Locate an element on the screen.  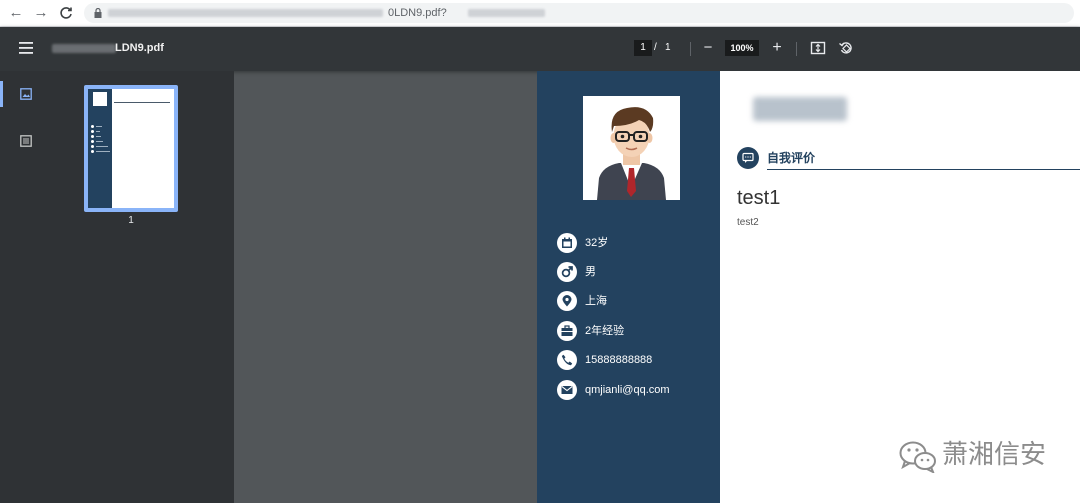
thumbnail-view-icon is located at coordinates (26, 94).